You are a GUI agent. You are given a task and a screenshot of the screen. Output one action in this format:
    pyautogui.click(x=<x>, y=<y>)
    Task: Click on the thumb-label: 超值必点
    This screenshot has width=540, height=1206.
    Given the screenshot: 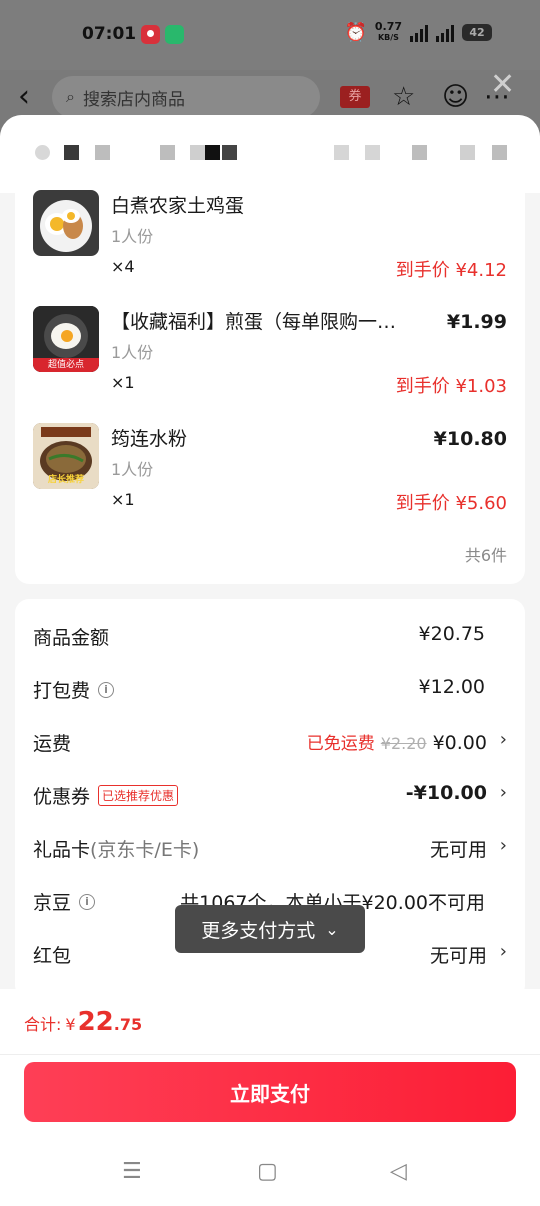 What is the action you would take?
    pyautogui.click(x=65, y=365)
    